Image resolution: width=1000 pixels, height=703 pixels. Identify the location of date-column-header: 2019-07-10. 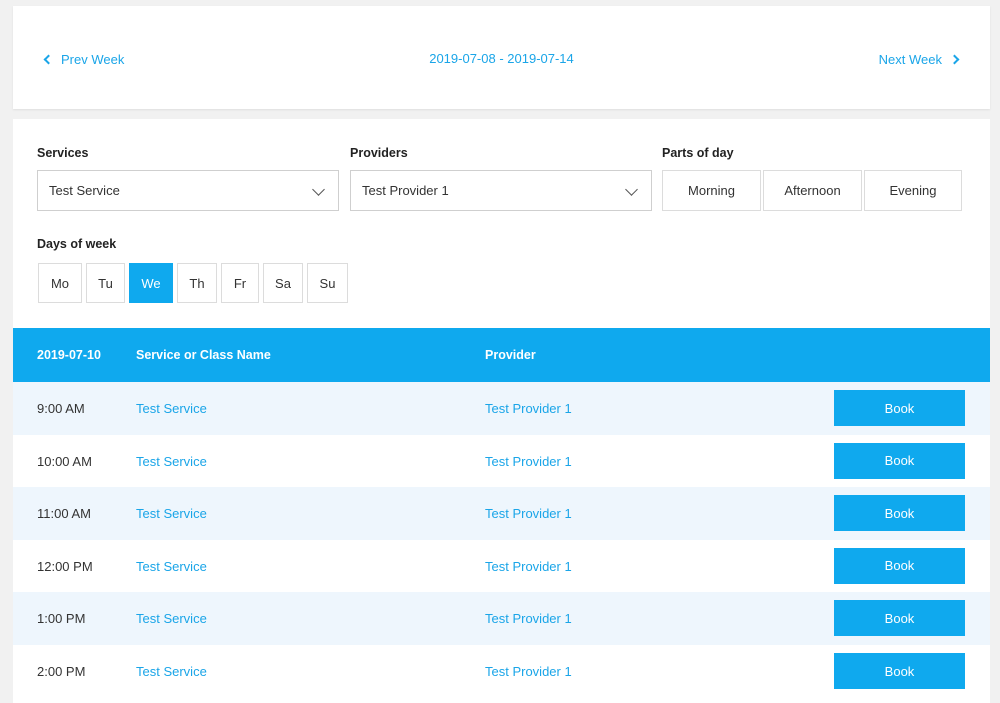
(69, 355).